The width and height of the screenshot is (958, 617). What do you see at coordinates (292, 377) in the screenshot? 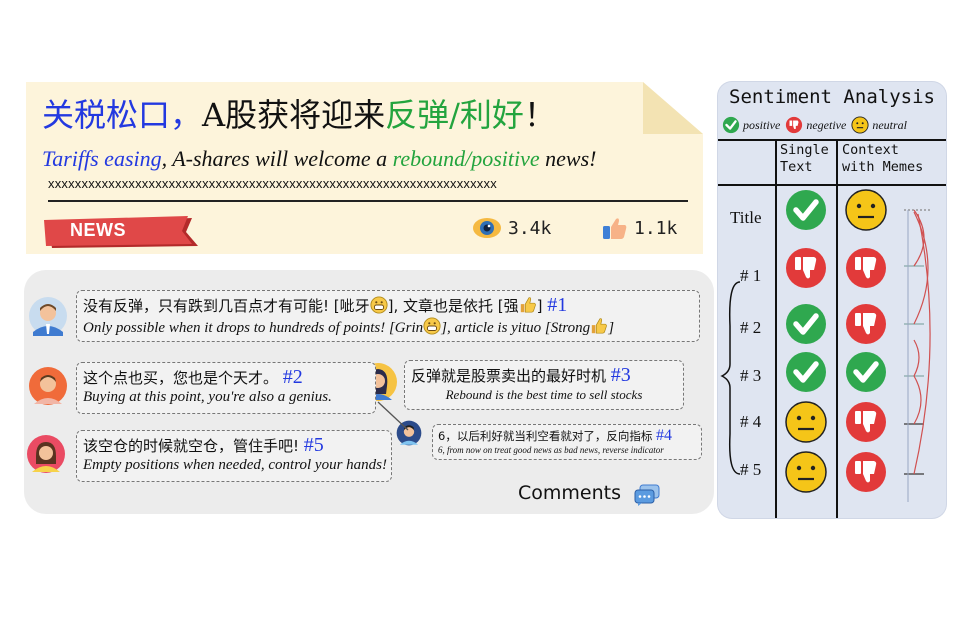
I see `comment-2-number: #2` at bounding box center [292, 377].